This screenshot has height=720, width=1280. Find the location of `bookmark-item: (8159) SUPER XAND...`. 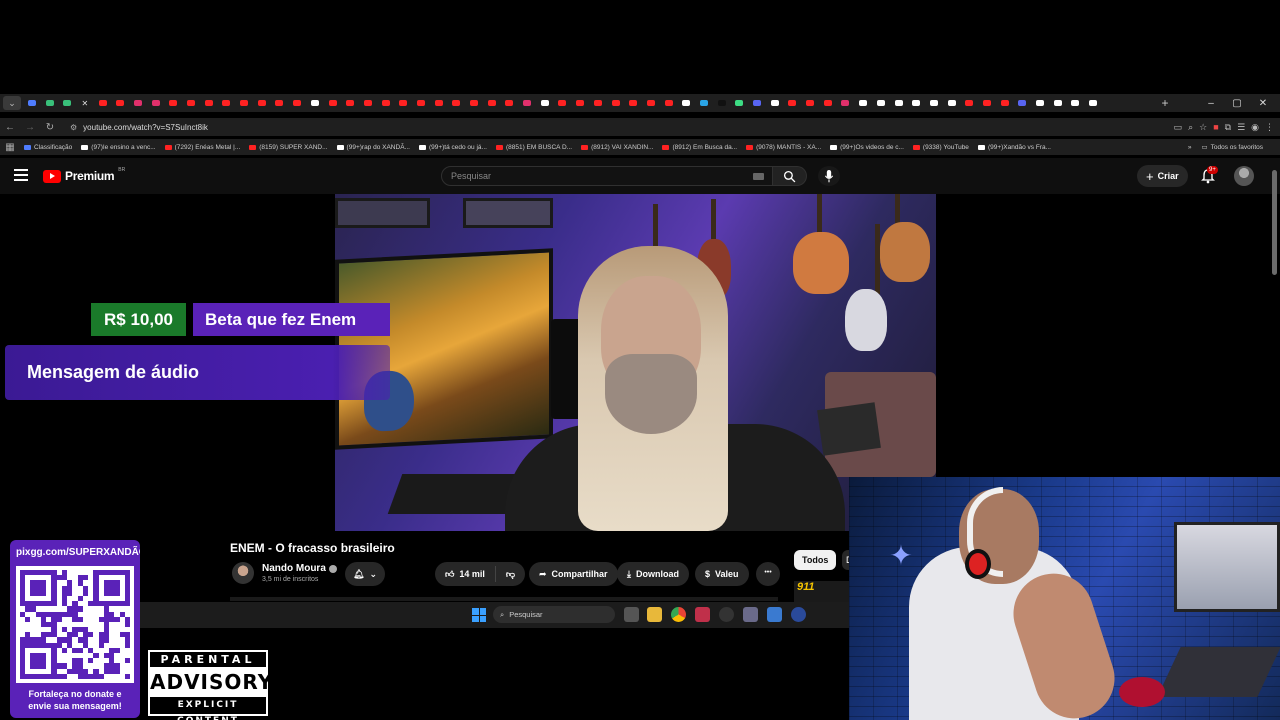

bookmark-item: (8159) SUPER XAND... is located at coordinates (288, 147).